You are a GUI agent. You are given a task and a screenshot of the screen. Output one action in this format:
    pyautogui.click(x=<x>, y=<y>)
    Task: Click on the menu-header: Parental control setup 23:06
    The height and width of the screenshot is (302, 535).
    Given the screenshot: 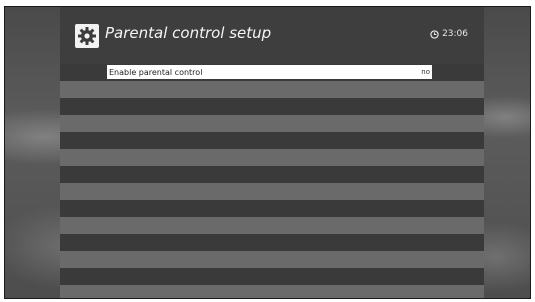 What is the action you would take?
    pyautogui.click(x=272, y=35)
    